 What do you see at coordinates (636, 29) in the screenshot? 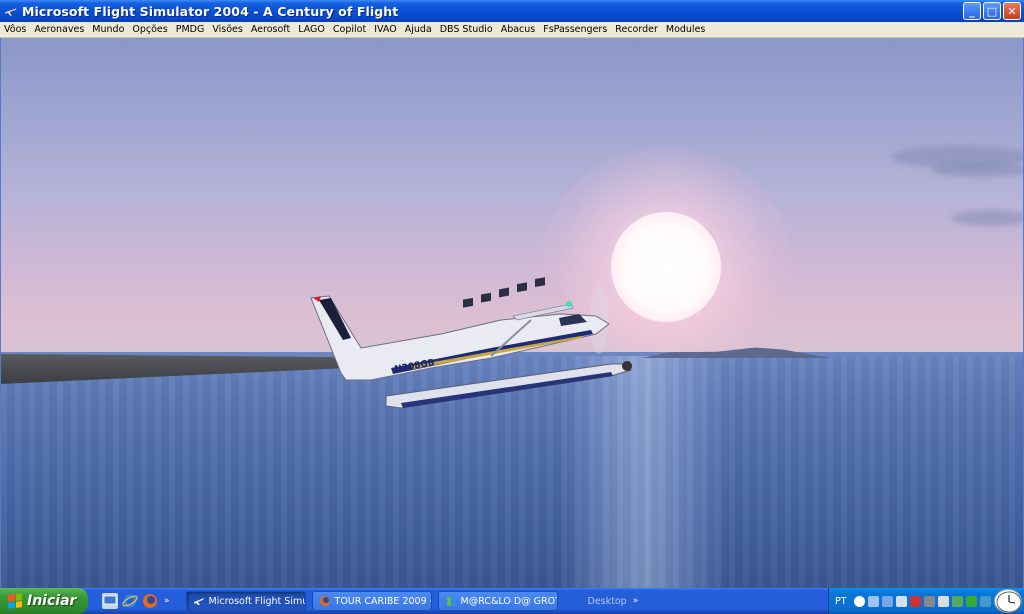
I see `menu-item-recorder: Recorder` at bounding box center [636, 29].